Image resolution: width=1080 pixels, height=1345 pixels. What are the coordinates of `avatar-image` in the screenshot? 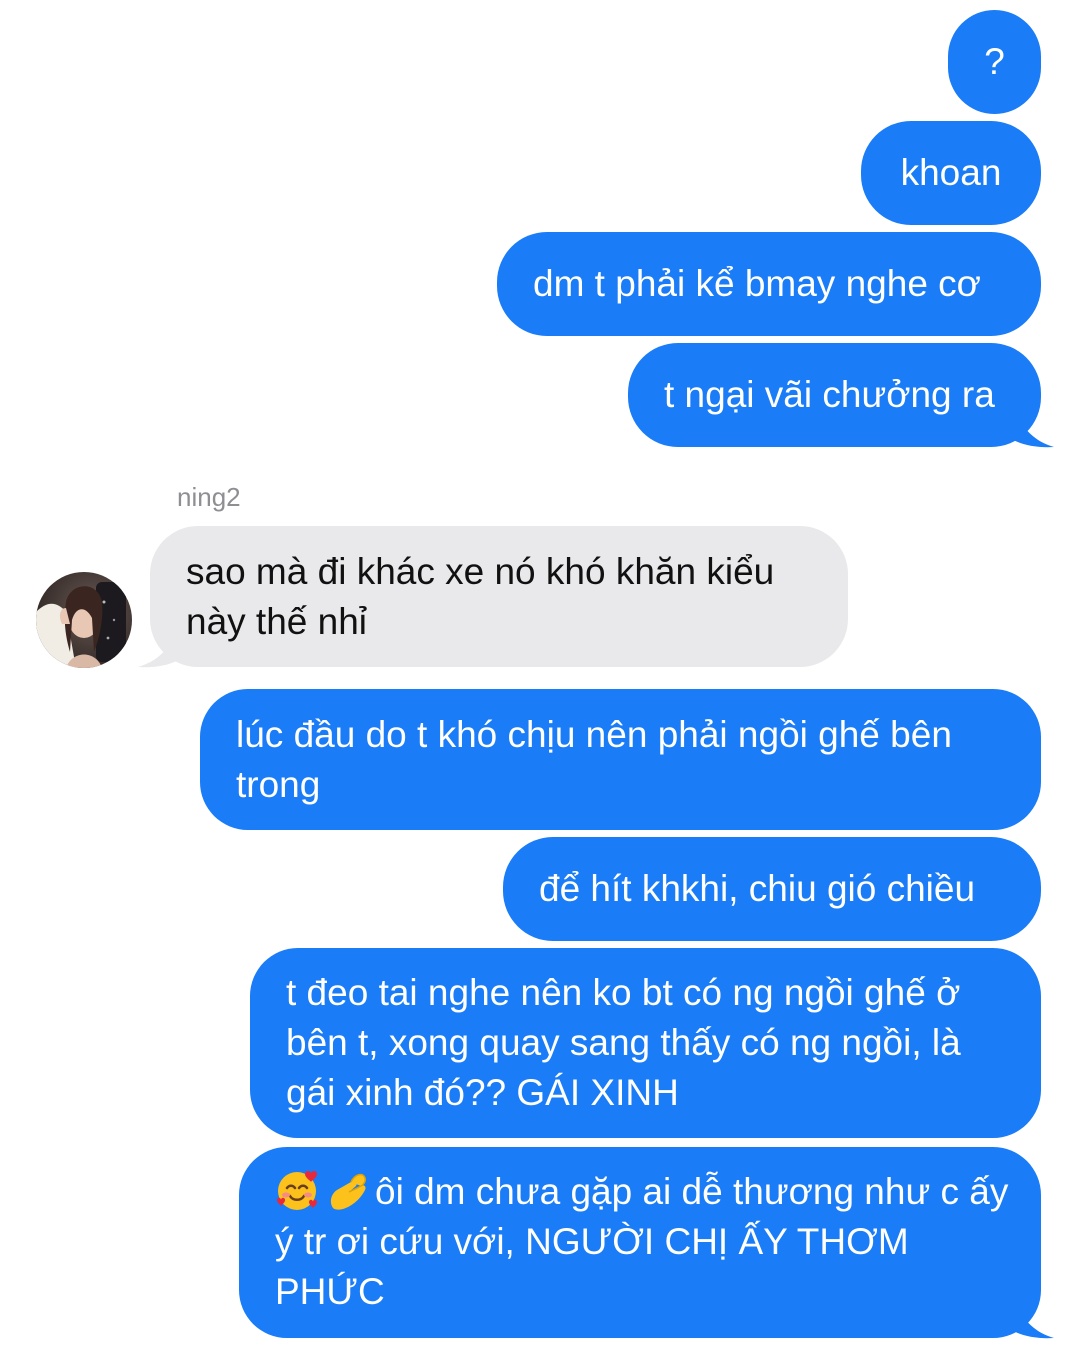 It's located at (84, 620).